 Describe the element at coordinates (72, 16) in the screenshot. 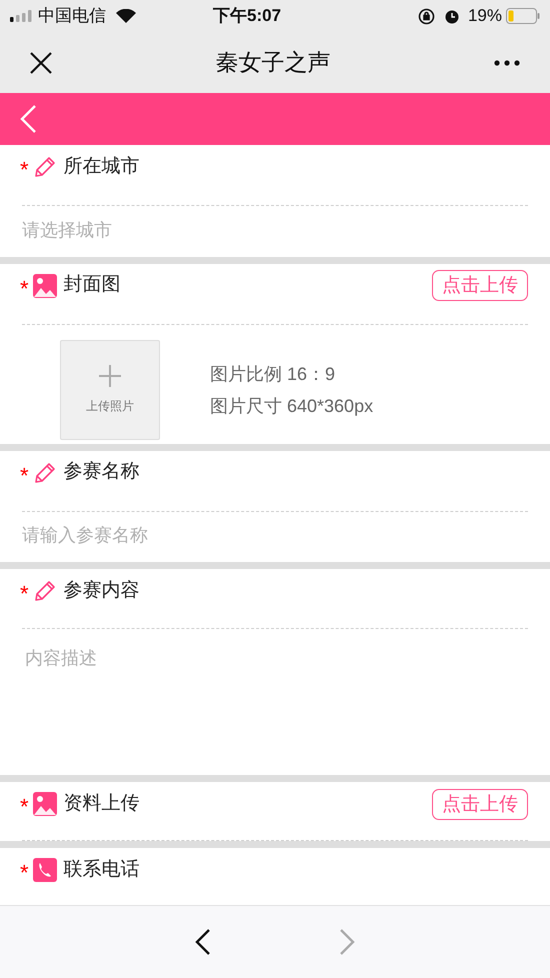

I see `carrier-name: 中国电信` at that location.